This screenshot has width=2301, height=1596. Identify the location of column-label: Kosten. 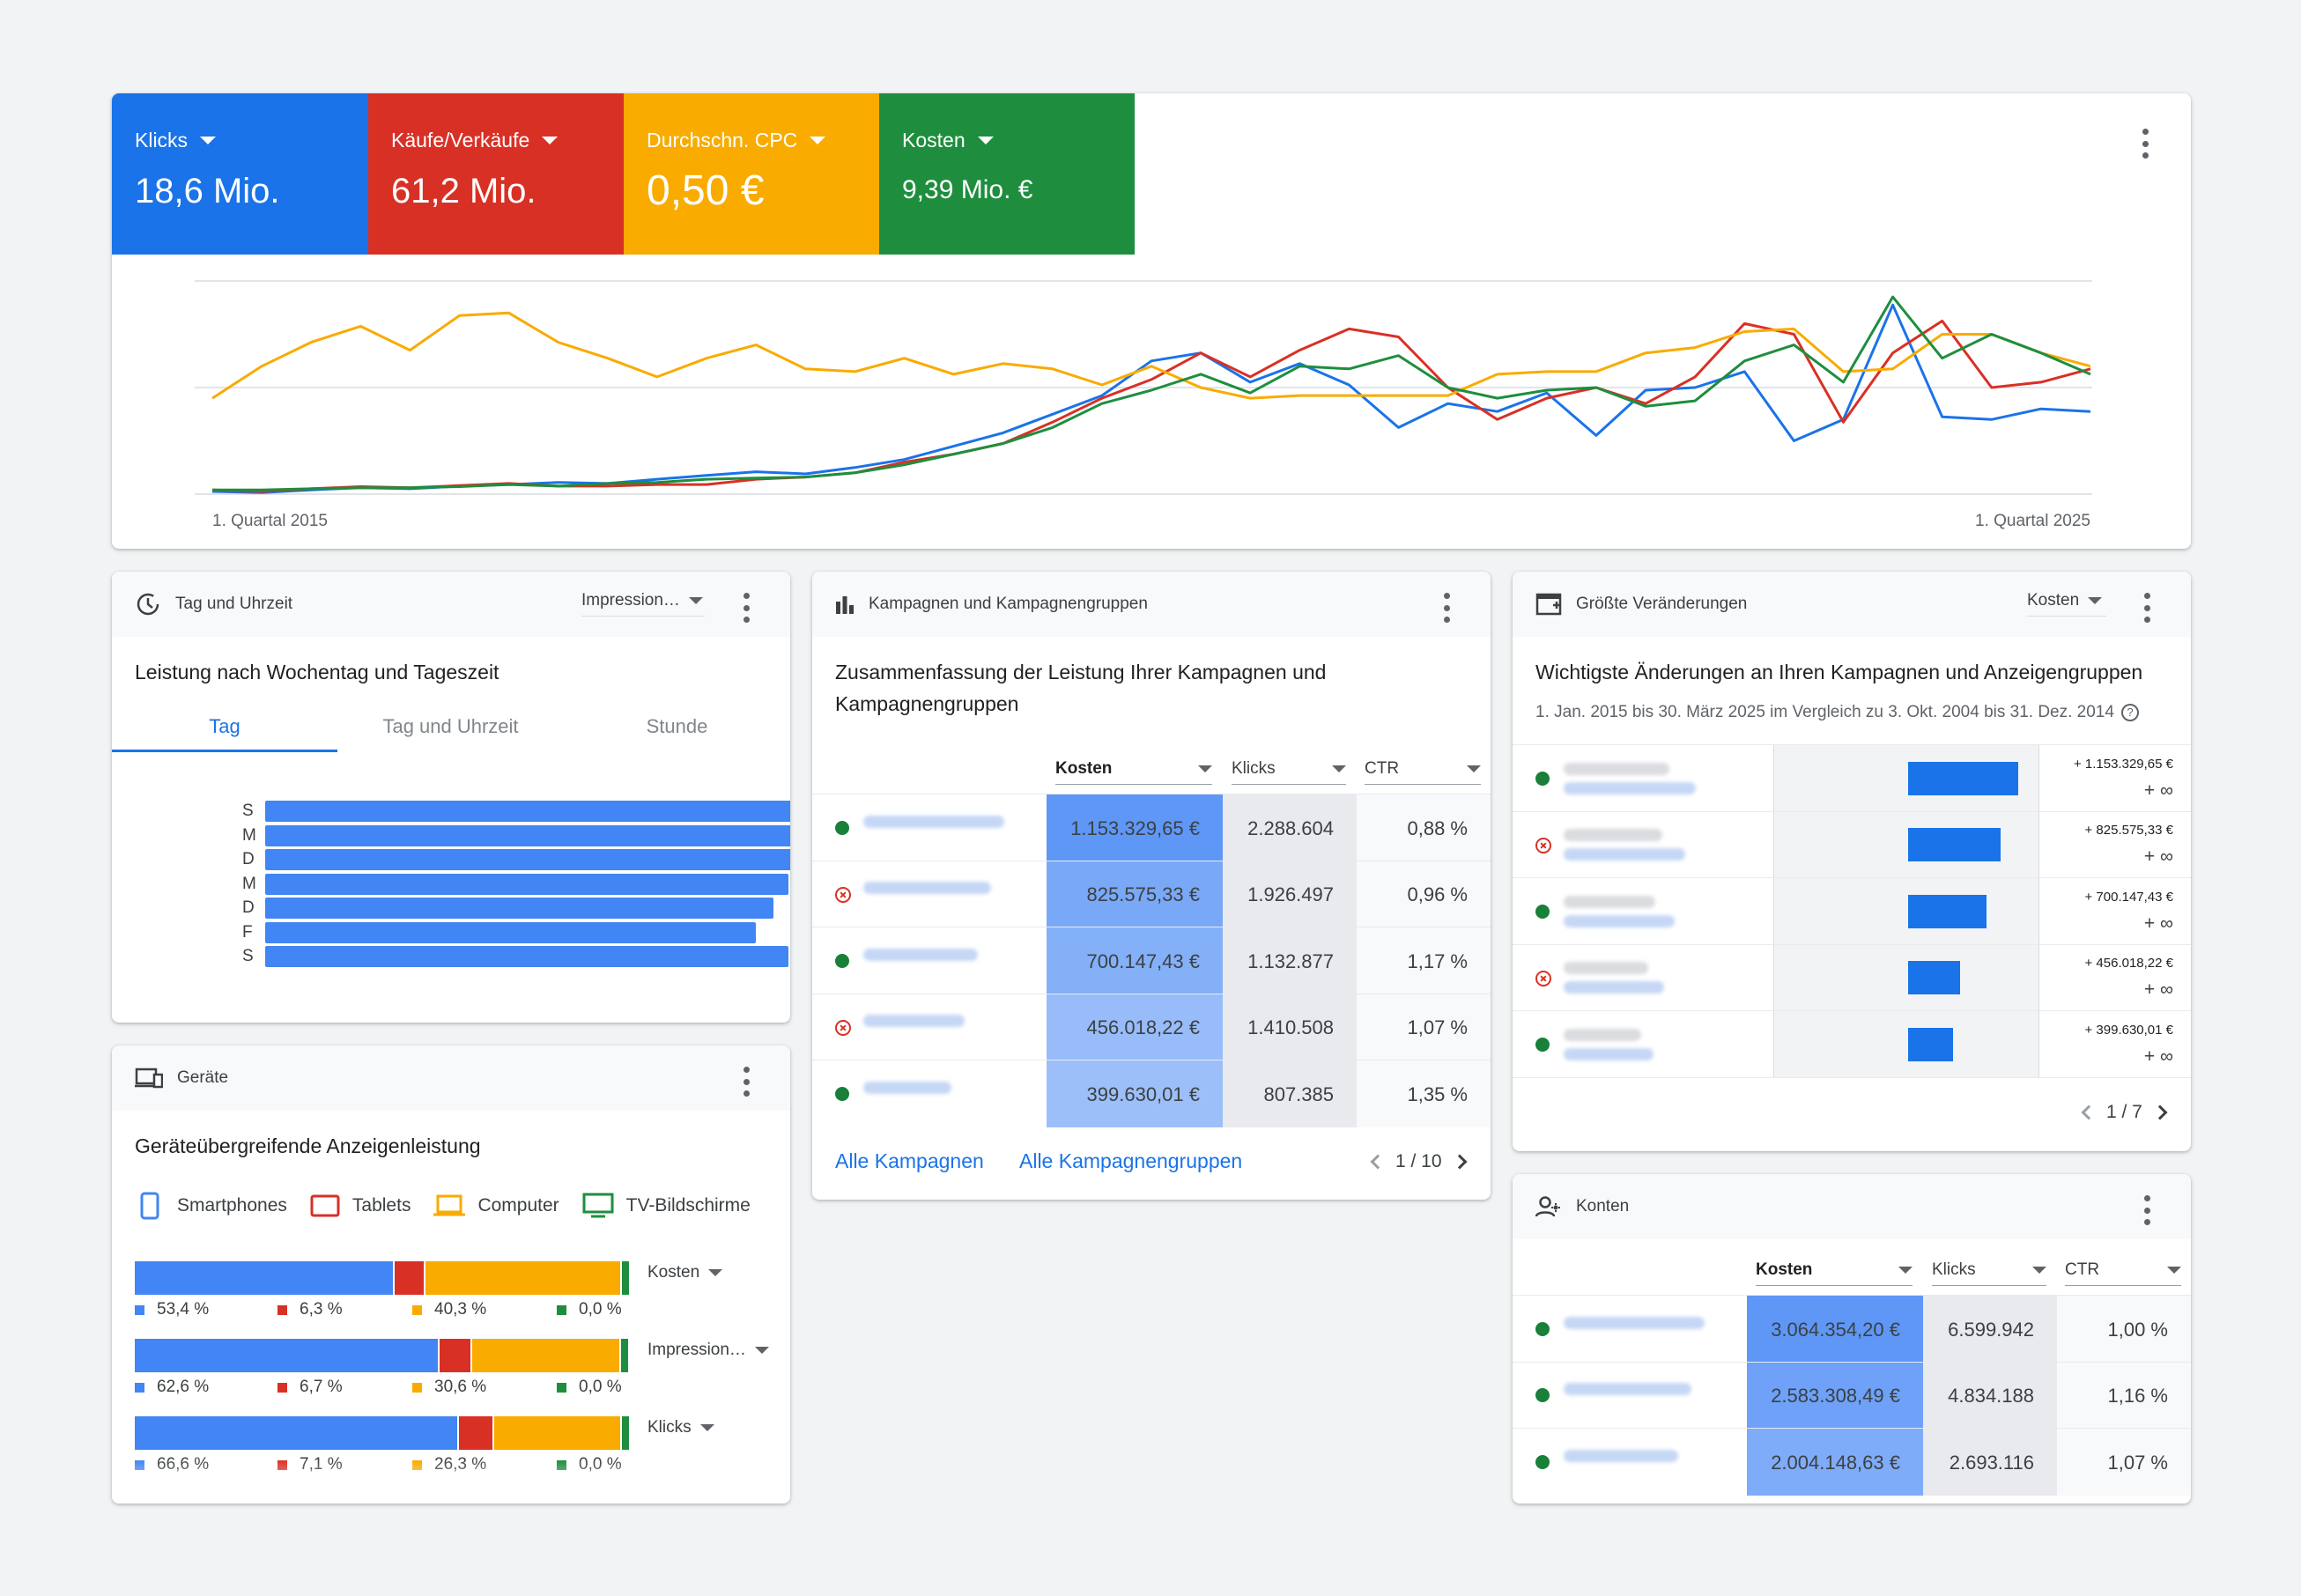
(1084, 769).